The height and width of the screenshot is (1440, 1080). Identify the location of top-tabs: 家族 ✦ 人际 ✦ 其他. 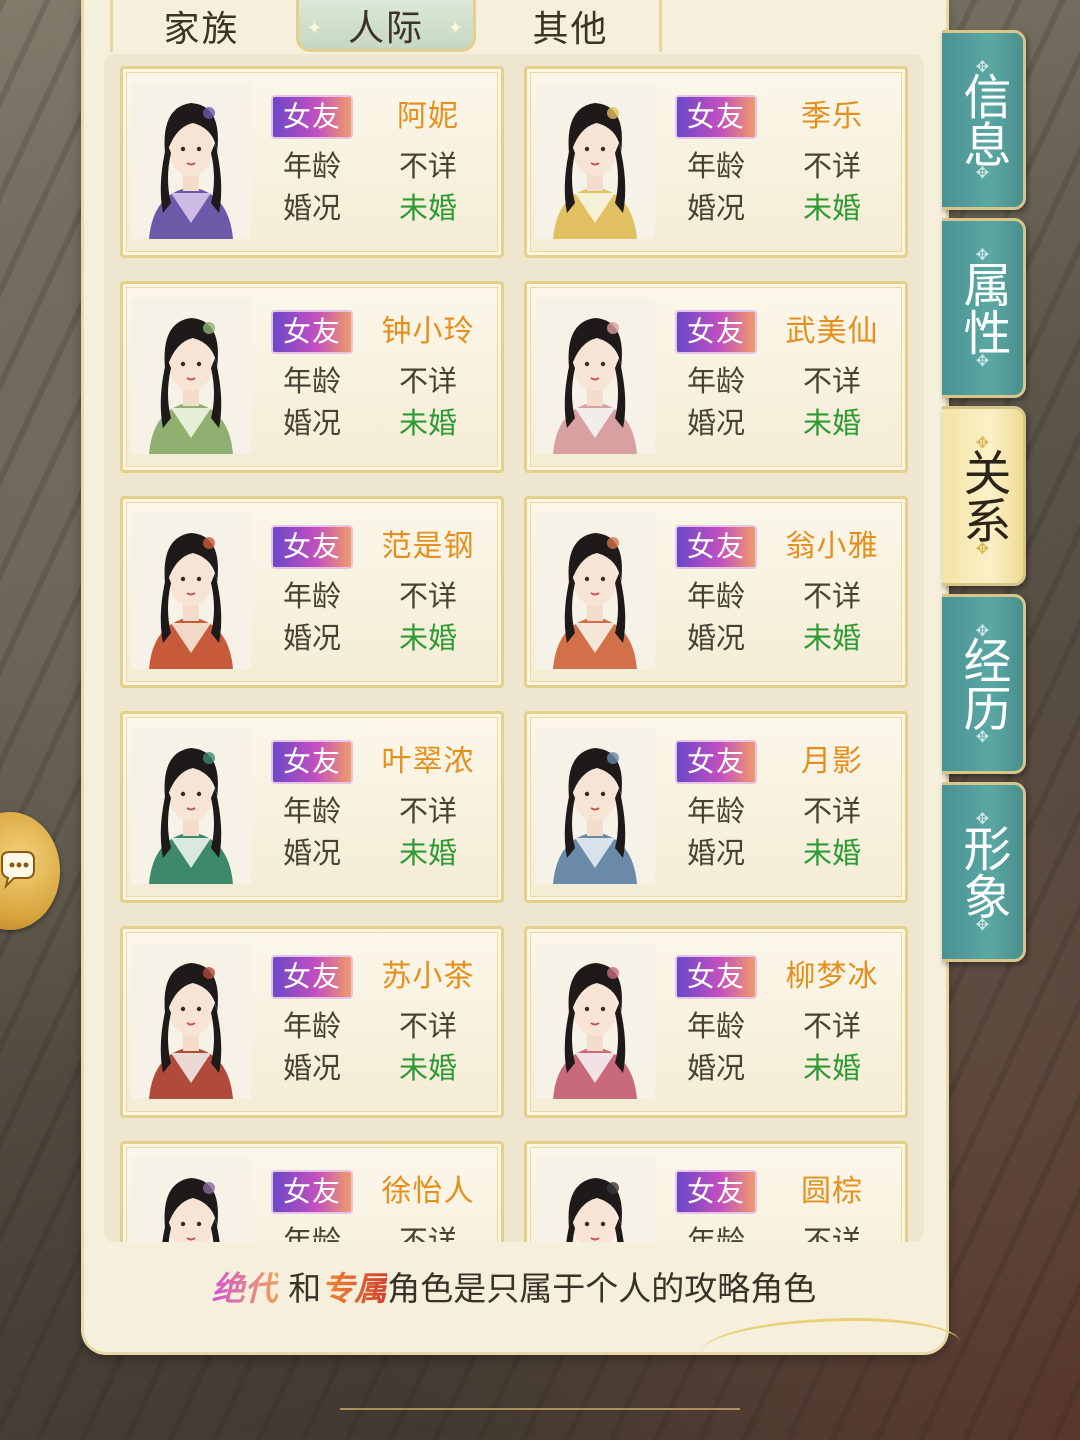
(390, 26).